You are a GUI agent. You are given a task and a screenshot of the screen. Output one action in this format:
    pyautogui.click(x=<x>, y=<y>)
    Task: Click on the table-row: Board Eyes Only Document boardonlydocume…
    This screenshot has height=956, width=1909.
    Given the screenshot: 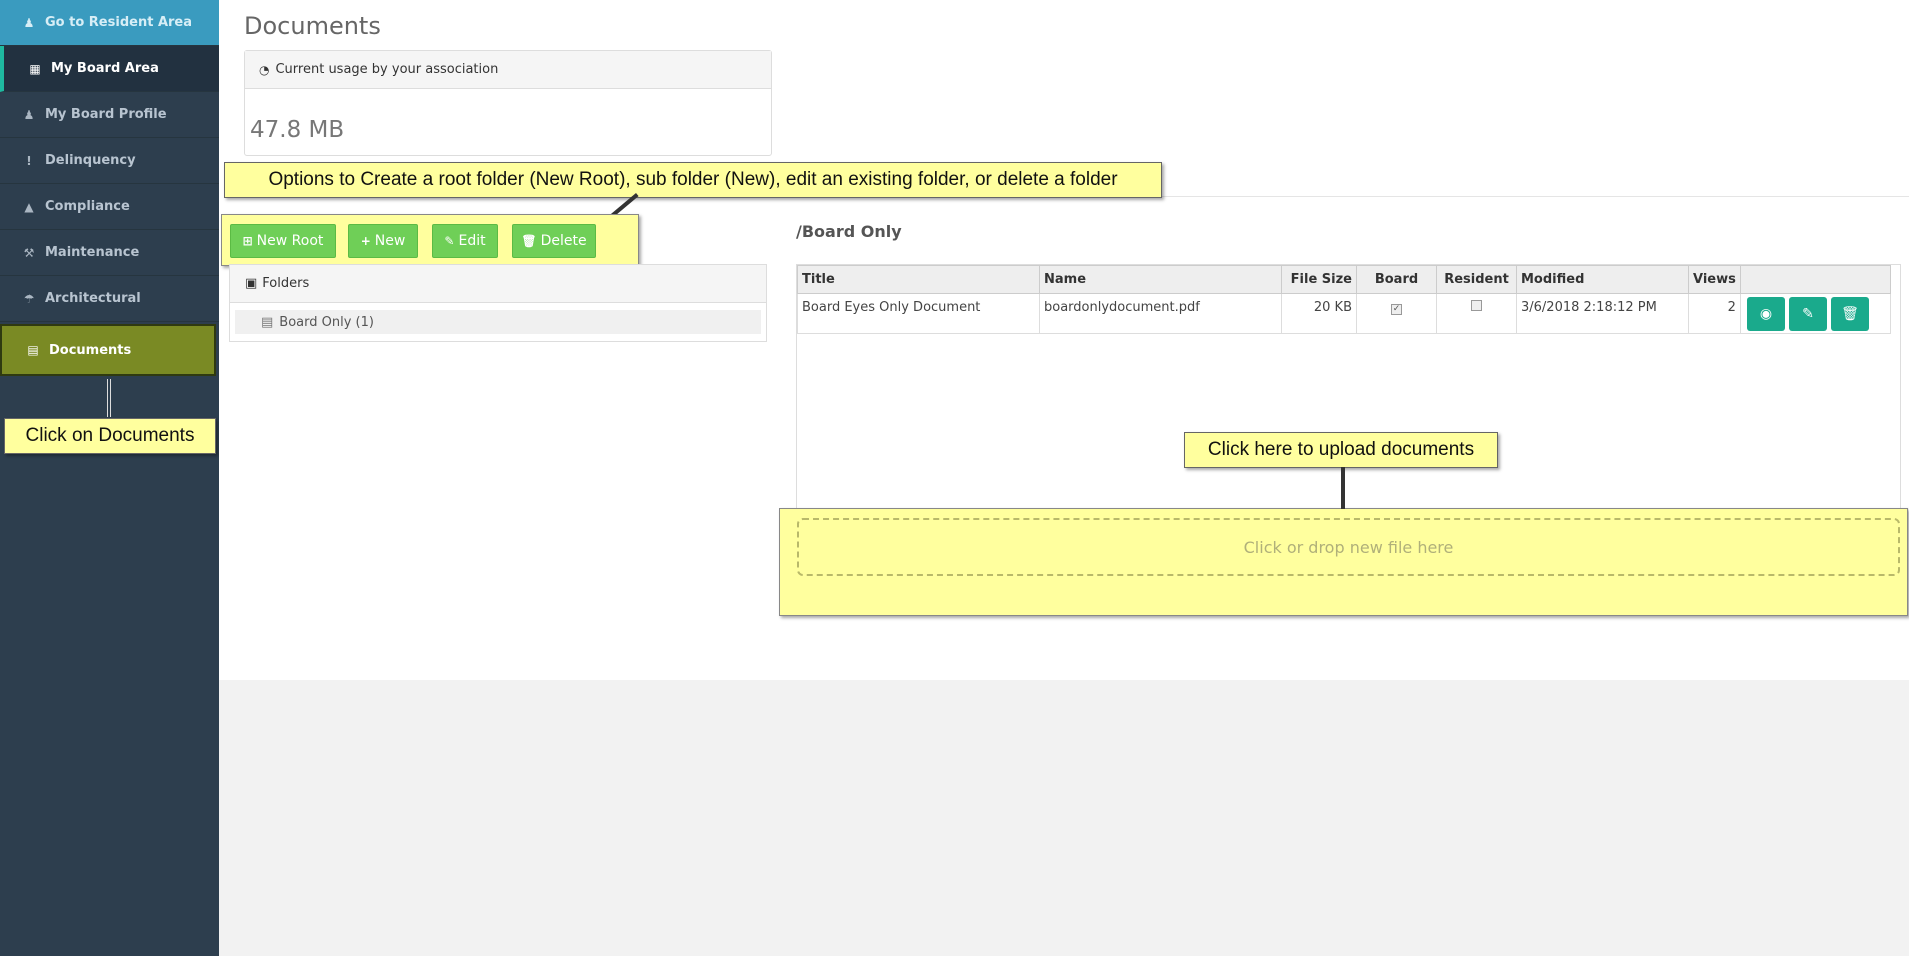 What is the action you would take?
    pyautogui.click(x=1344, y=313)
    